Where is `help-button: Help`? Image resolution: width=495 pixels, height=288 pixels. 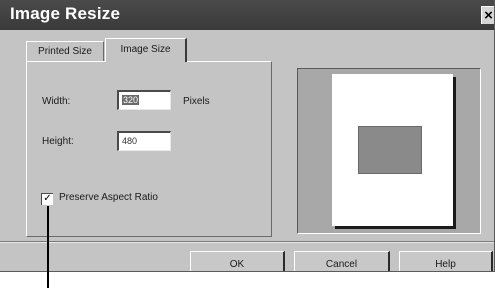
help-button: Help is located at coordinates (446, 261).